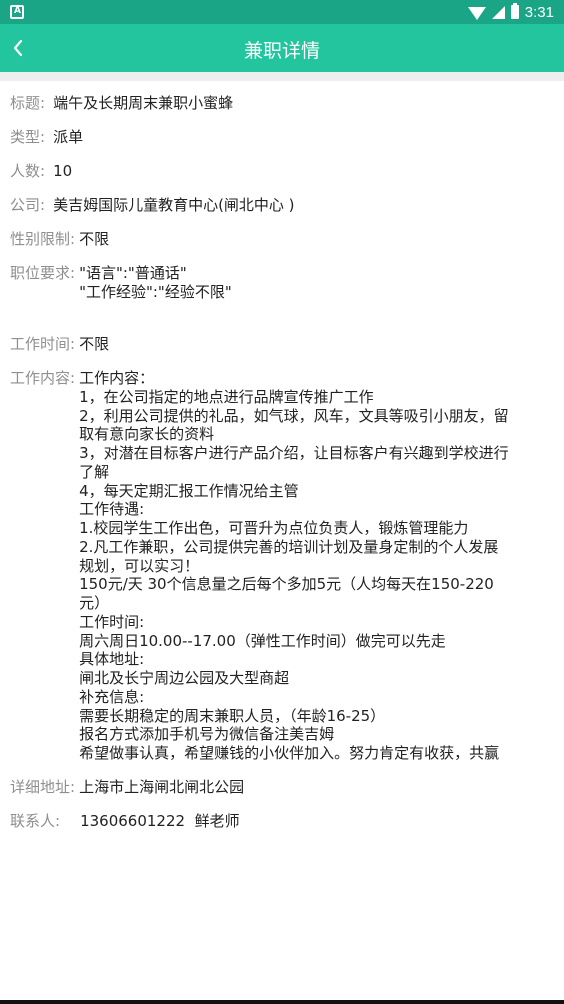 This screenshot has width=564, height=1004. What do you see at coordinates (476, 13) in the screenshot?
I see `wifi-icon` at bounding box center [476, 13].